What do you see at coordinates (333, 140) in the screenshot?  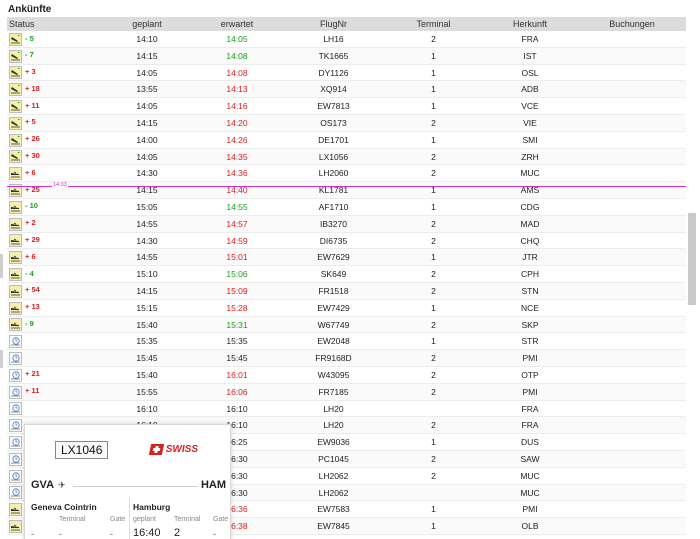 I see `flight-number: DE1701` at bounding box center [333, 140].